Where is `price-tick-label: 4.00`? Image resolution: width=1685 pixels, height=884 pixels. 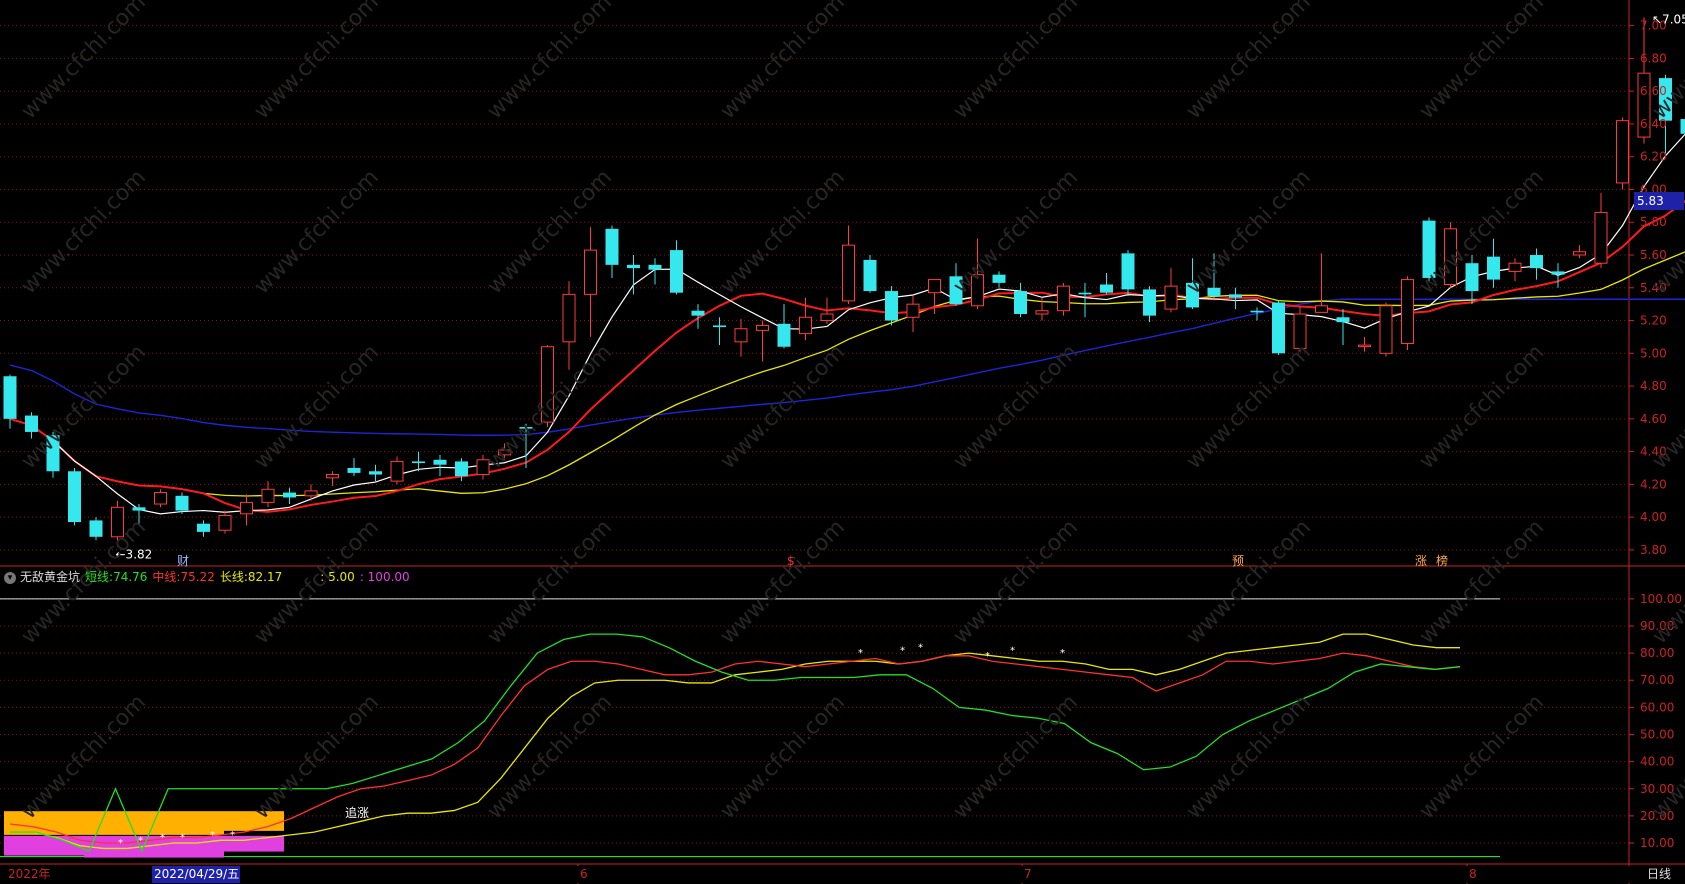 price-tick-label: 4.00 is located at coordinates (1653, 517).